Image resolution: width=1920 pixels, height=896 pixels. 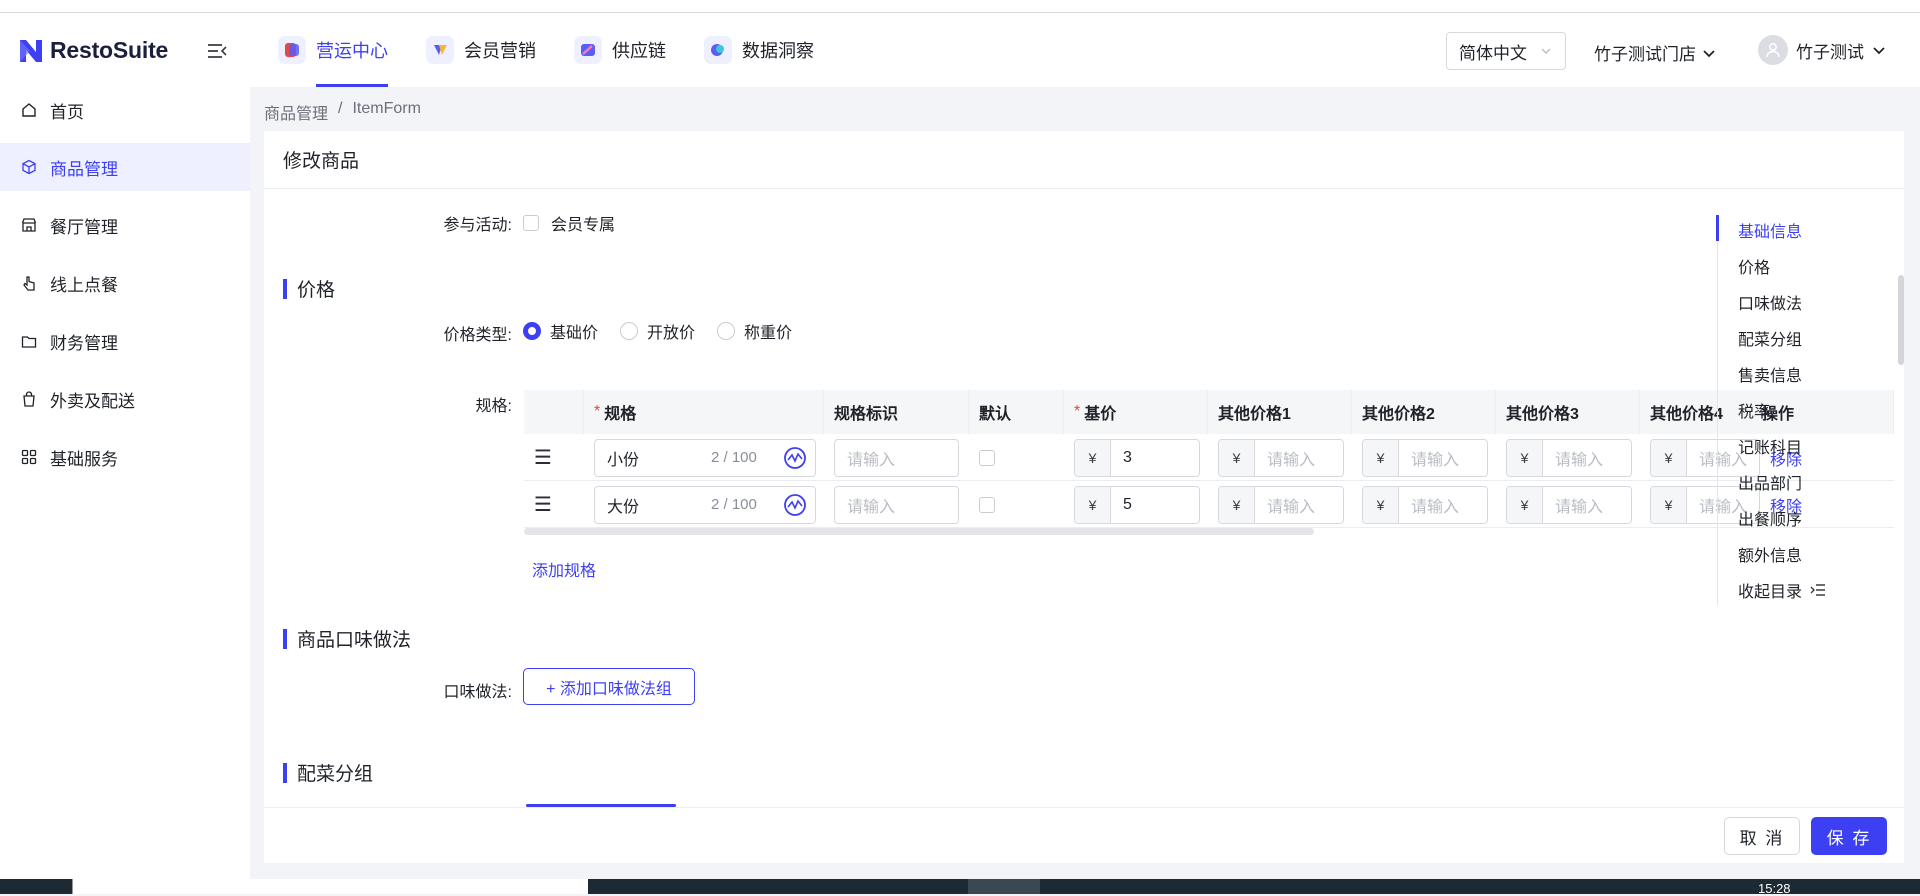 What do you see at coordinates (29, 110) in the screenshot?
I see `home-icon` at bounding box center [29, 110].